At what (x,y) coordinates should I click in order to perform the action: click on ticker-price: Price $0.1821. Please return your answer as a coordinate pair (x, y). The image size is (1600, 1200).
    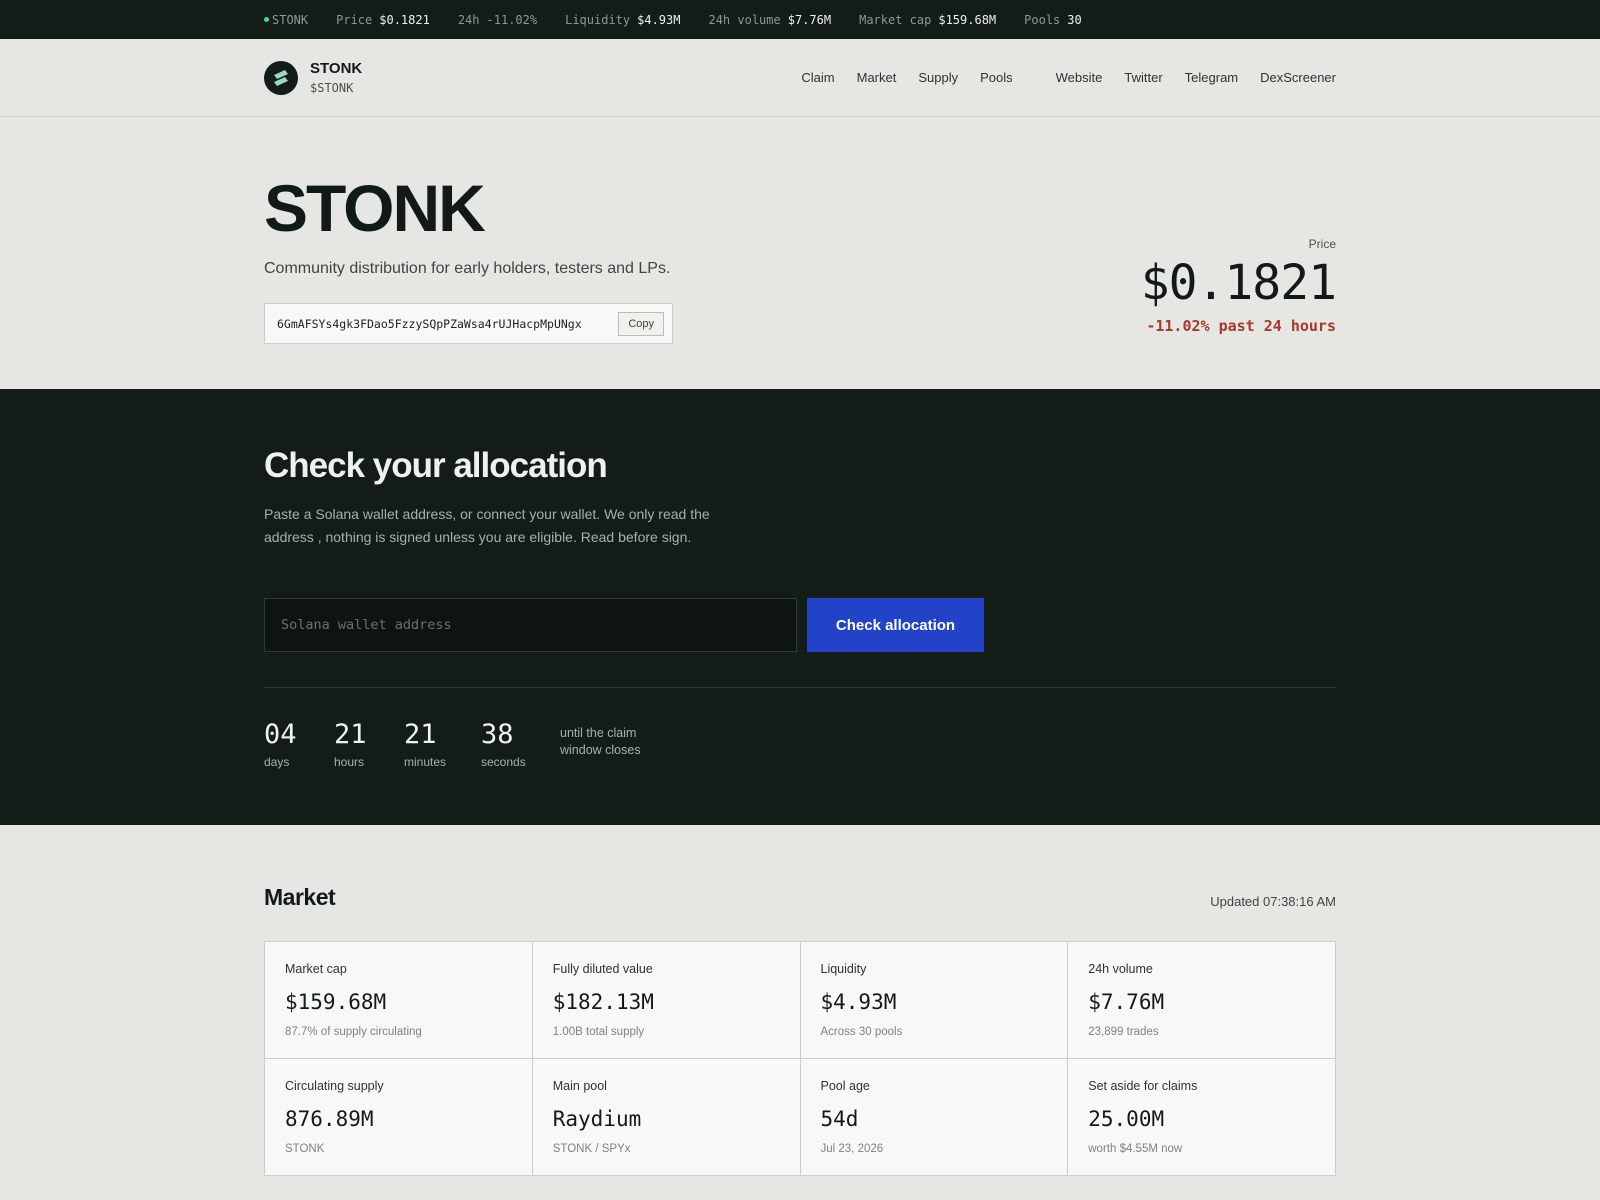
    Looking at the image, I should click on (383, 19).